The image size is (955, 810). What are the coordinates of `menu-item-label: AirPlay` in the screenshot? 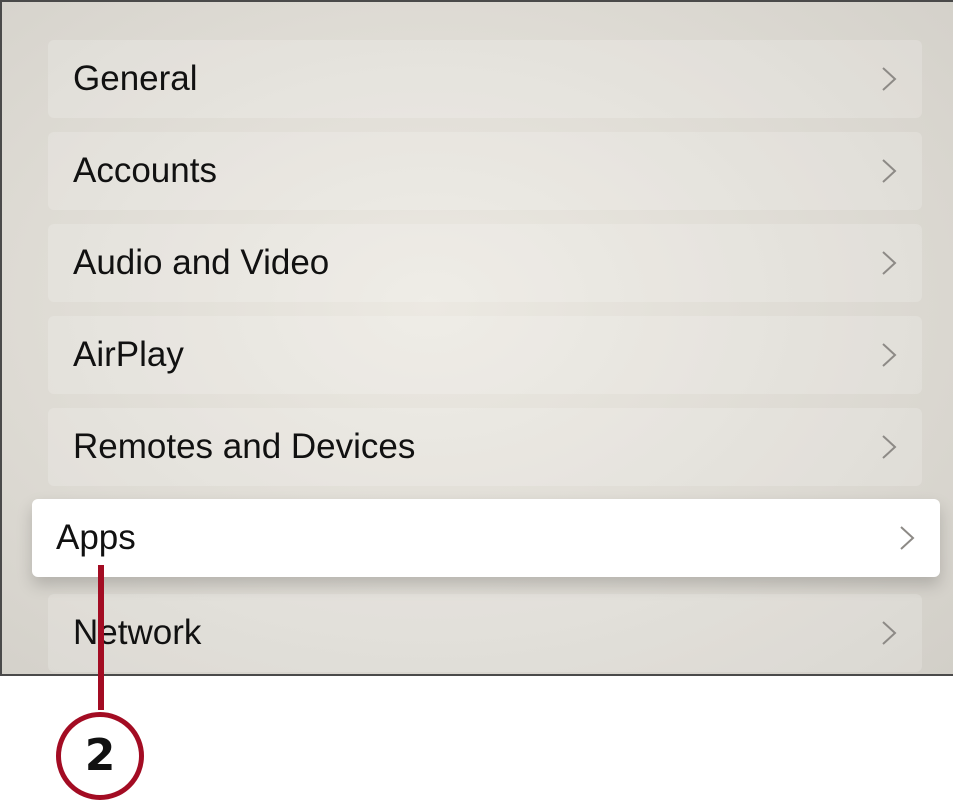 It's located at (128, 354).